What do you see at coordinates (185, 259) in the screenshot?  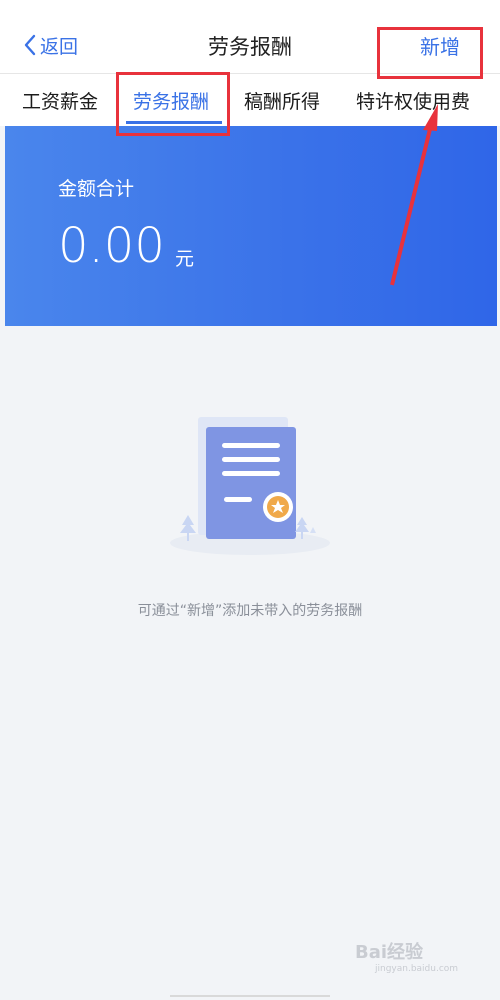 I see `amount-unit: 元` at bounding box center [185, 259].